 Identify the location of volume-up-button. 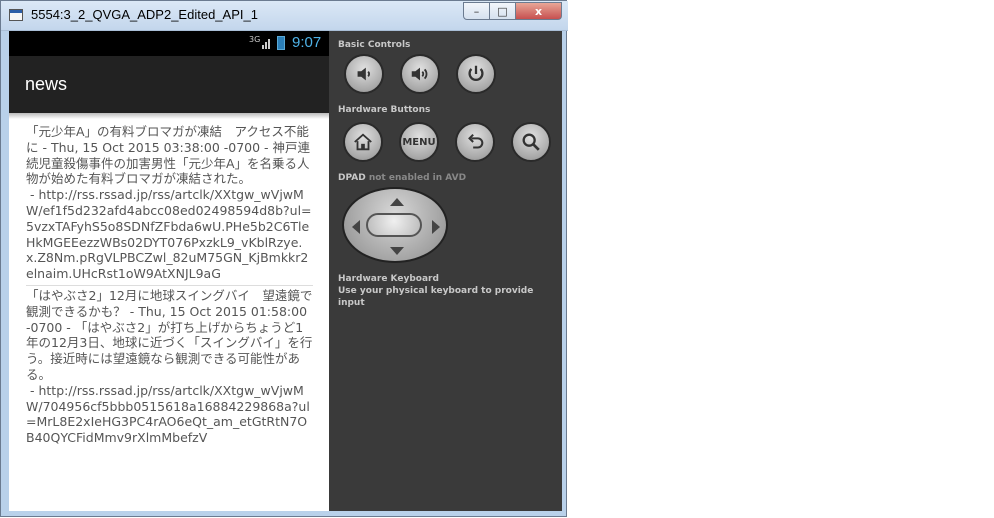
(420, 74).